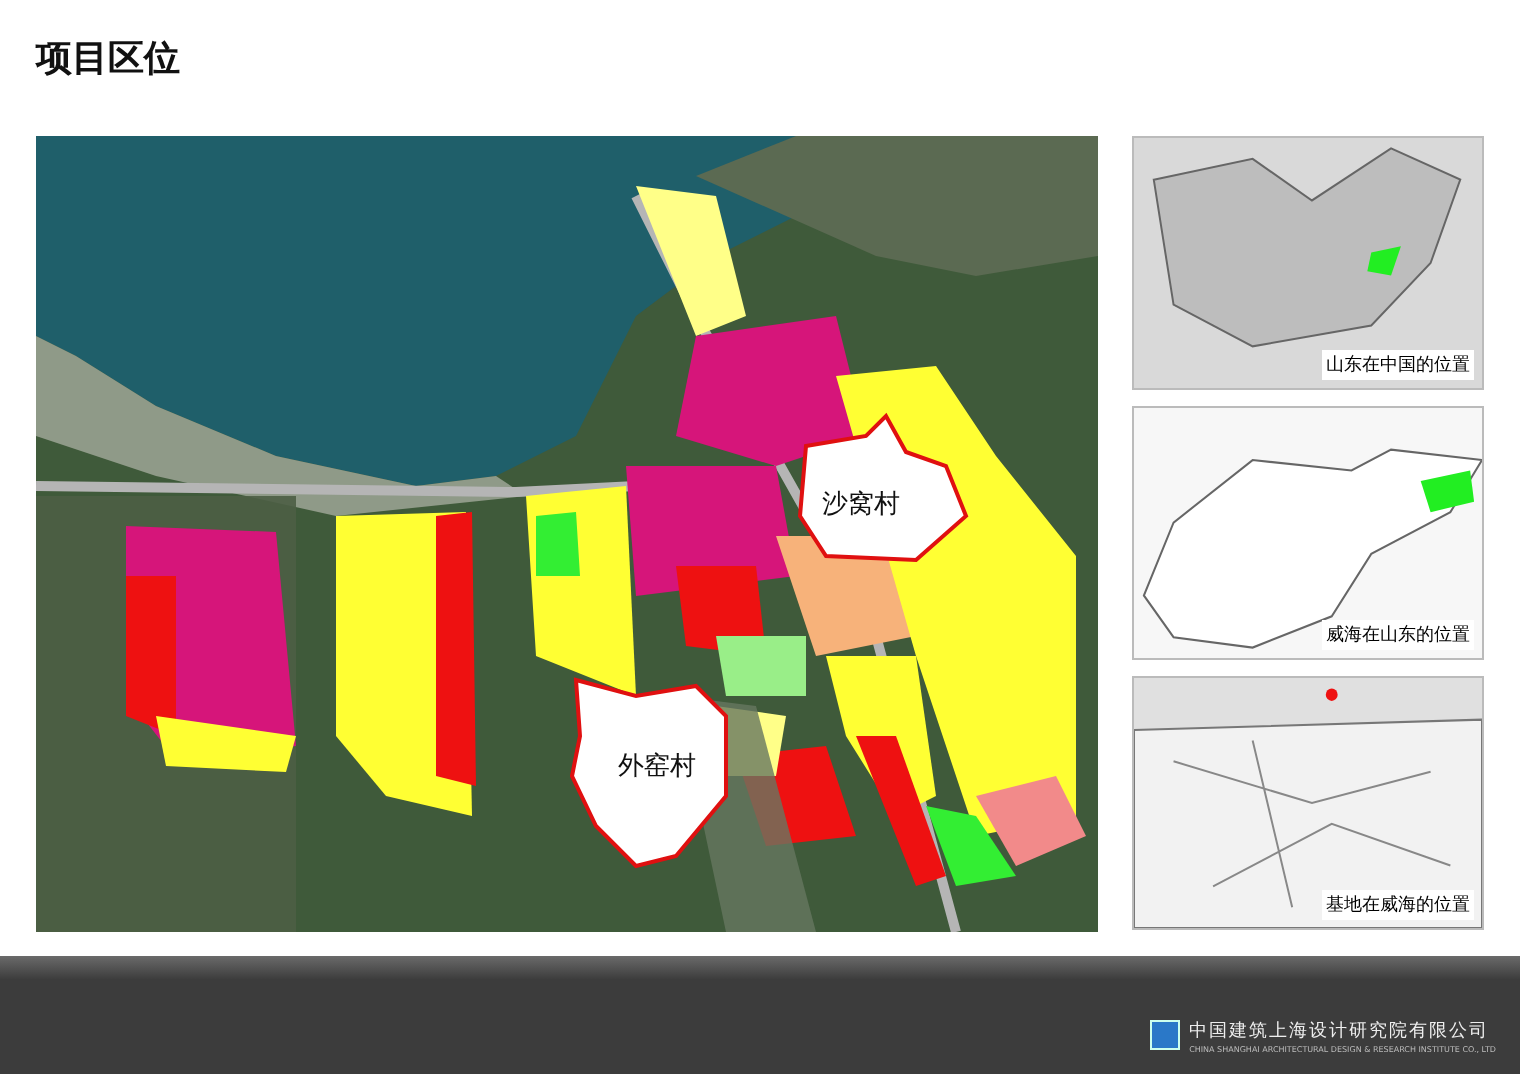 The height and width of the screenshot is (1074, 1520). Describe the element at coordinates (1164, 1035) in the screenshot. I see `logo-icon` at that location.